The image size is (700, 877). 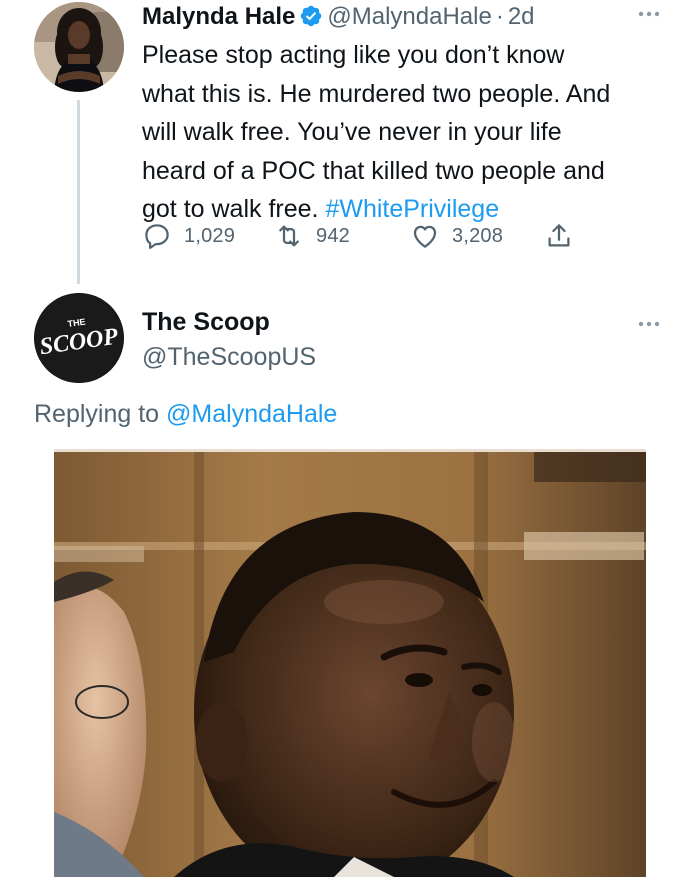 I want to click on avatar-photo, so click(x=79, y=47).